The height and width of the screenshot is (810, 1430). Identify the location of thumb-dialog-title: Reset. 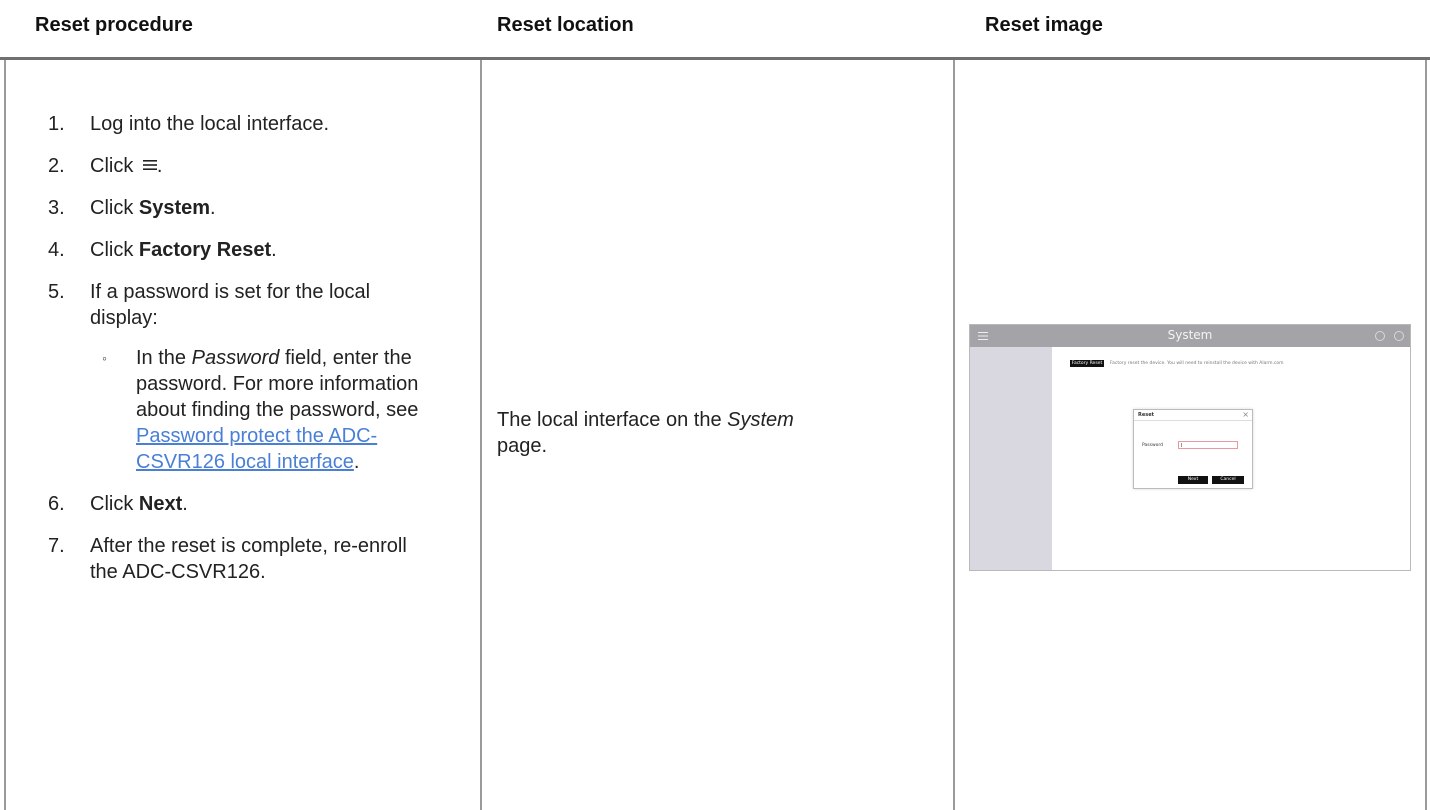
(1146, 415).